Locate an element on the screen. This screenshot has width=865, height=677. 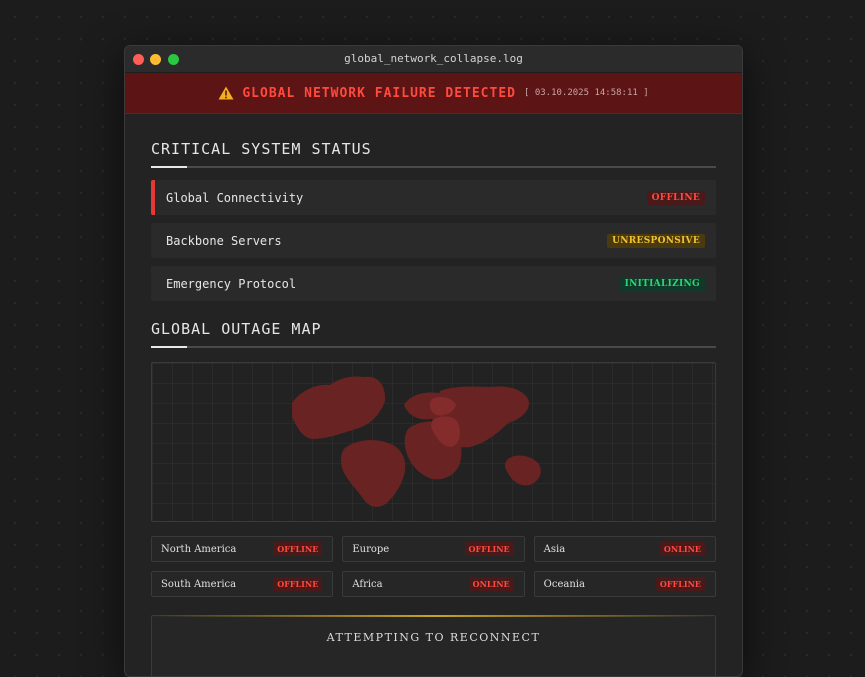
region-name: Africa is located at coordinates (367, 584).